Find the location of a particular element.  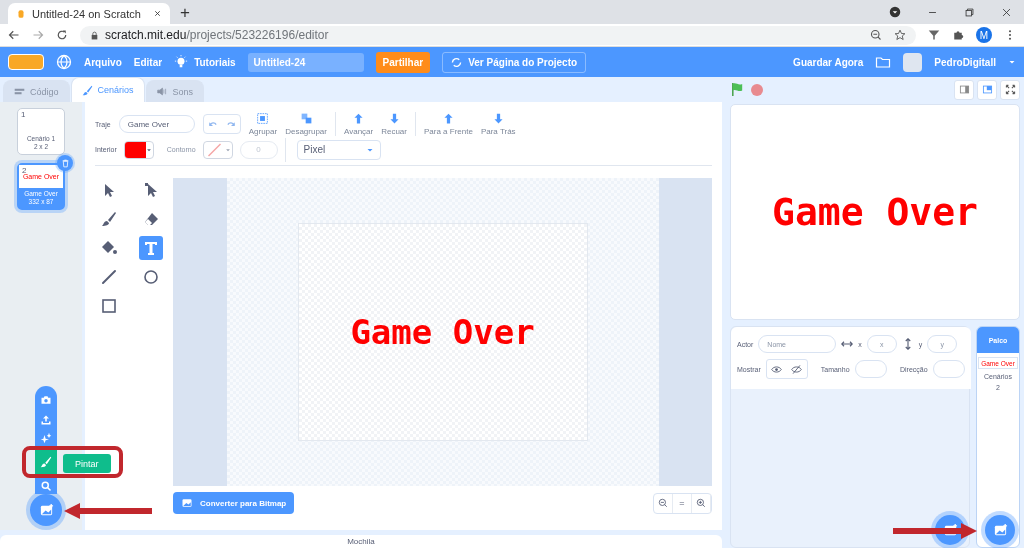

fill-color-picker is located at coordinates (138, 149).